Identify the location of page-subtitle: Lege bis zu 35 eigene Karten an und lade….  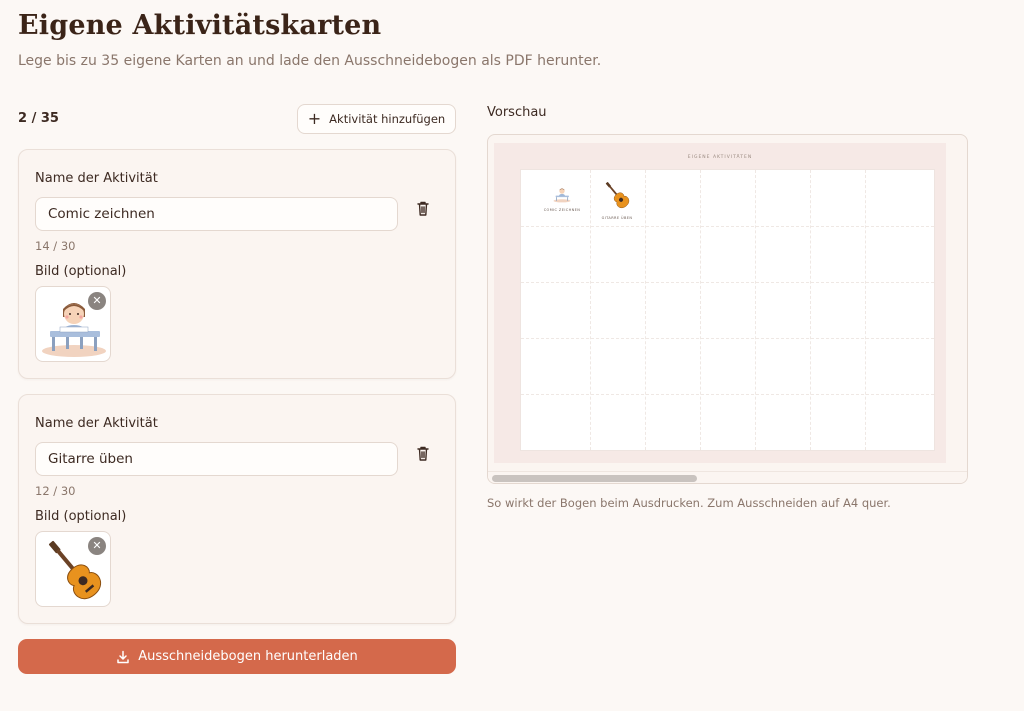
(310, 61).